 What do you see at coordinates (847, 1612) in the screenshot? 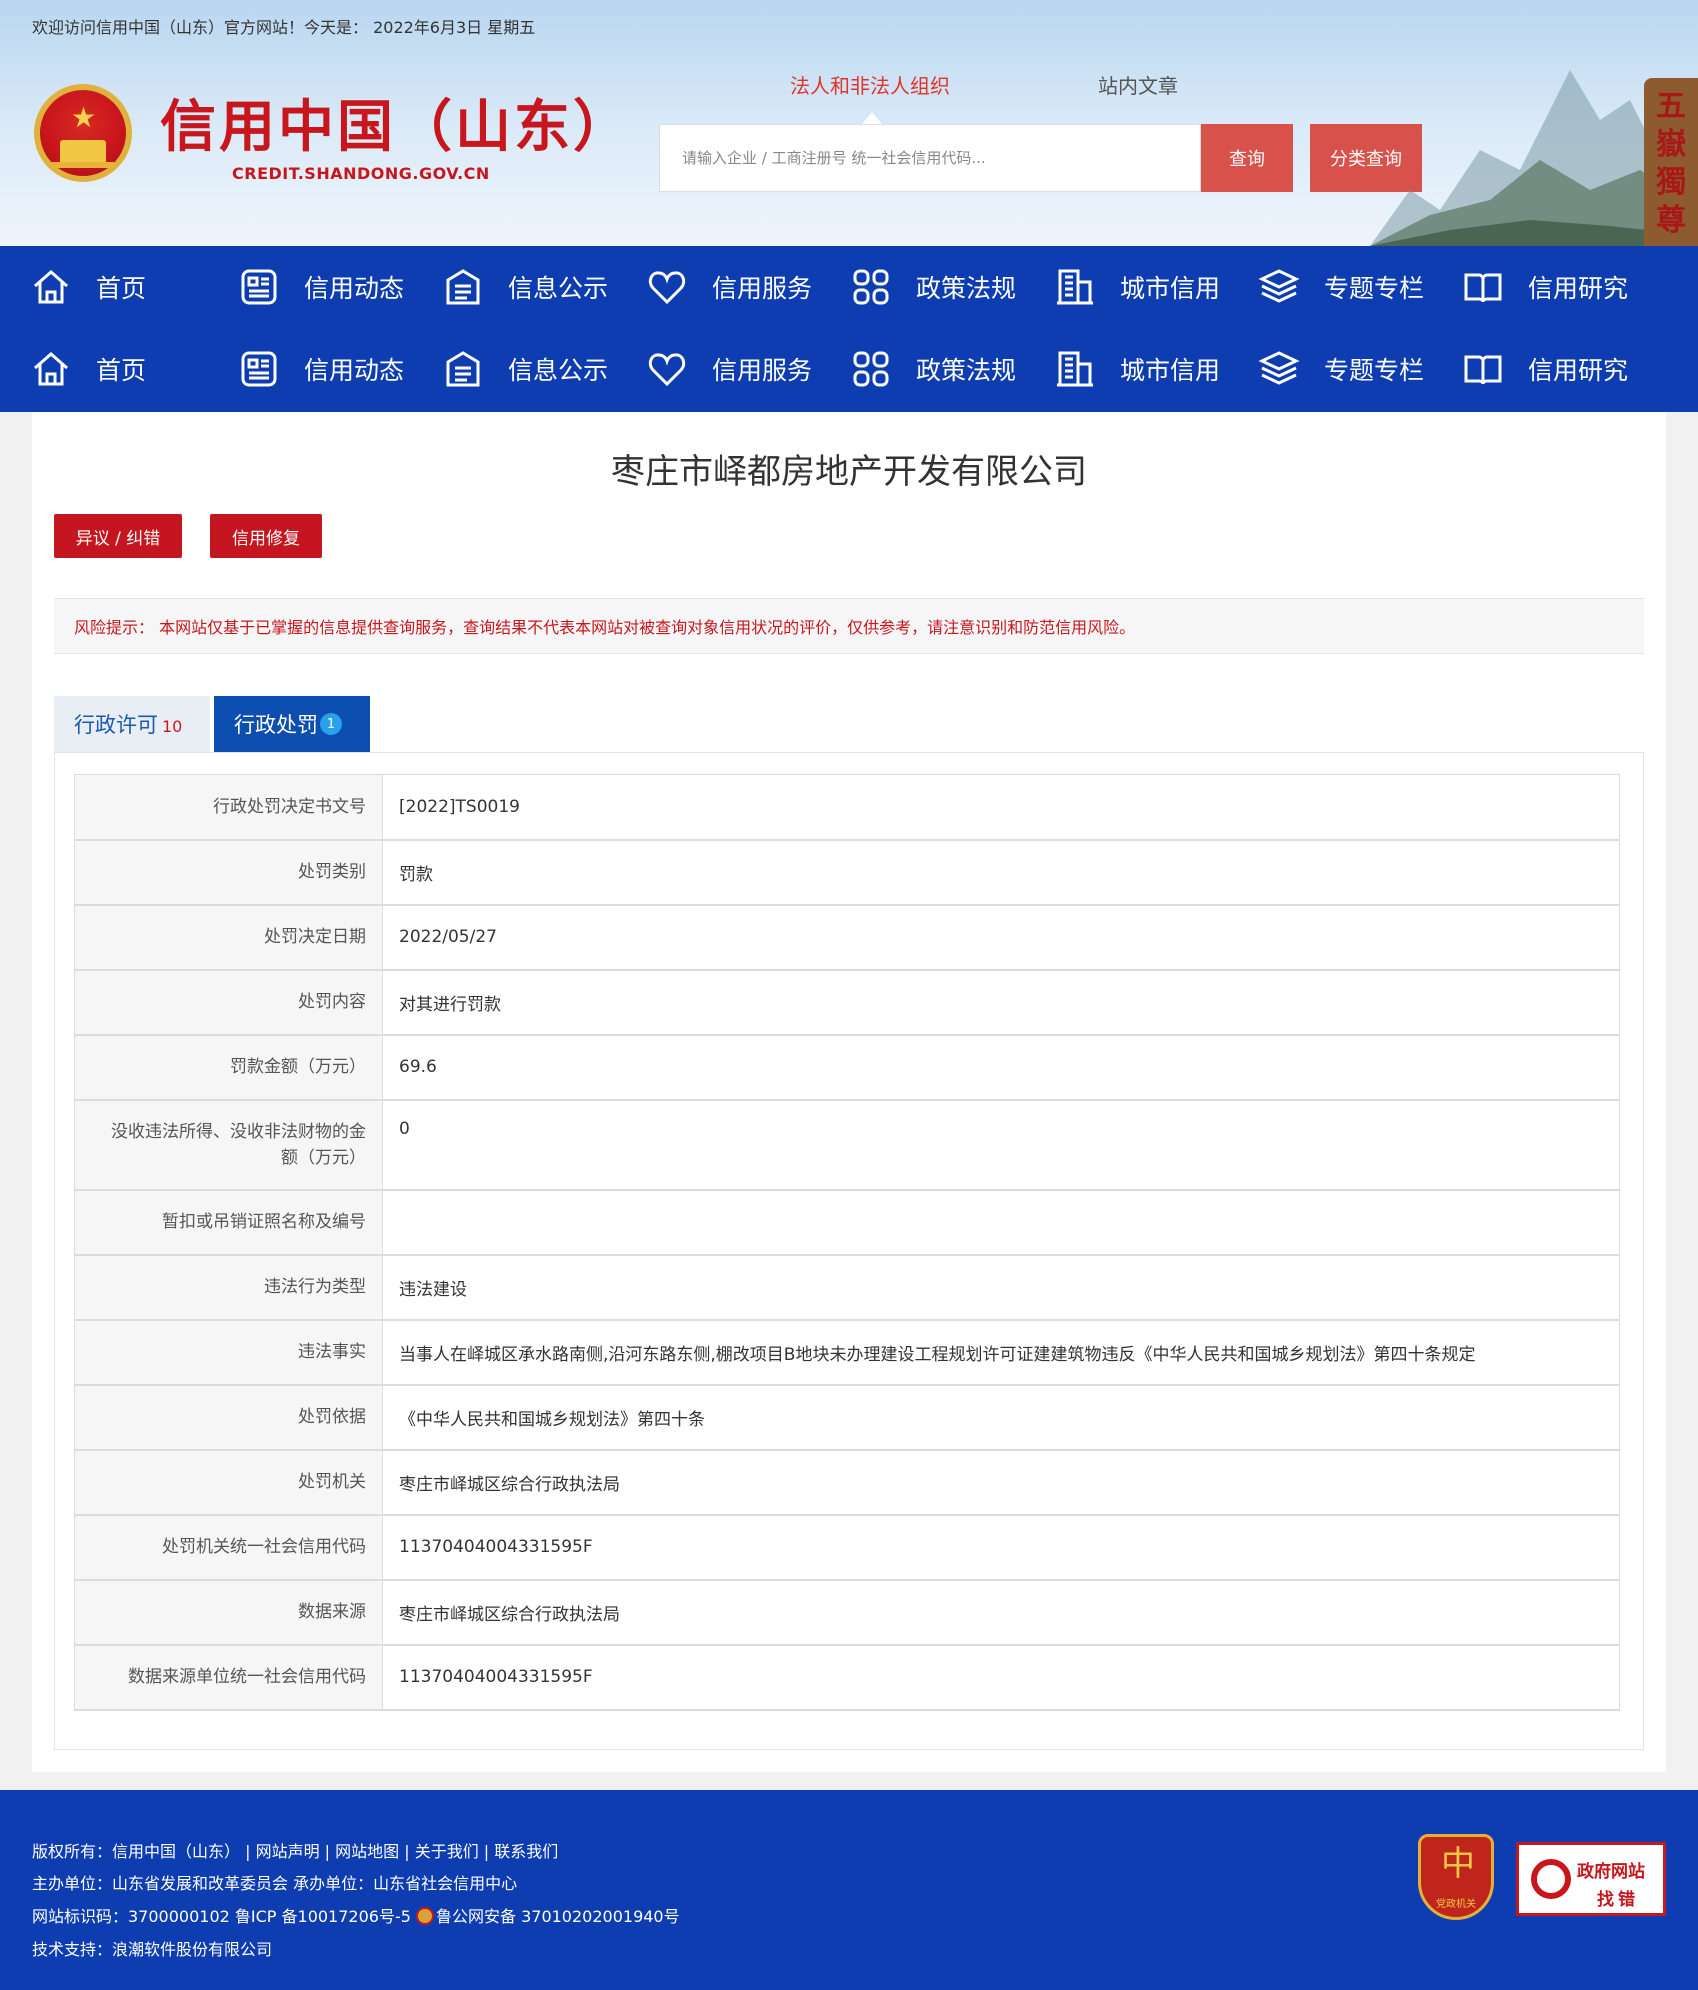
I see `table-row: 数据来源 枣庄市峄城区综合行政执法局` at bounding box center [847, 1612].